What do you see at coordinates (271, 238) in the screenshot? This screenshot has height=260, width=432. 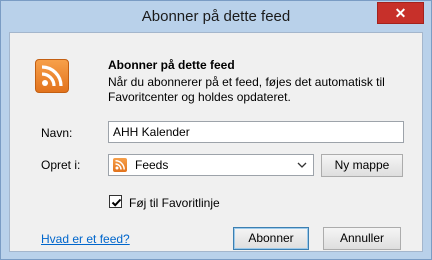 I see `subscribe-button: Abonner` at bounding box center [271, 238].